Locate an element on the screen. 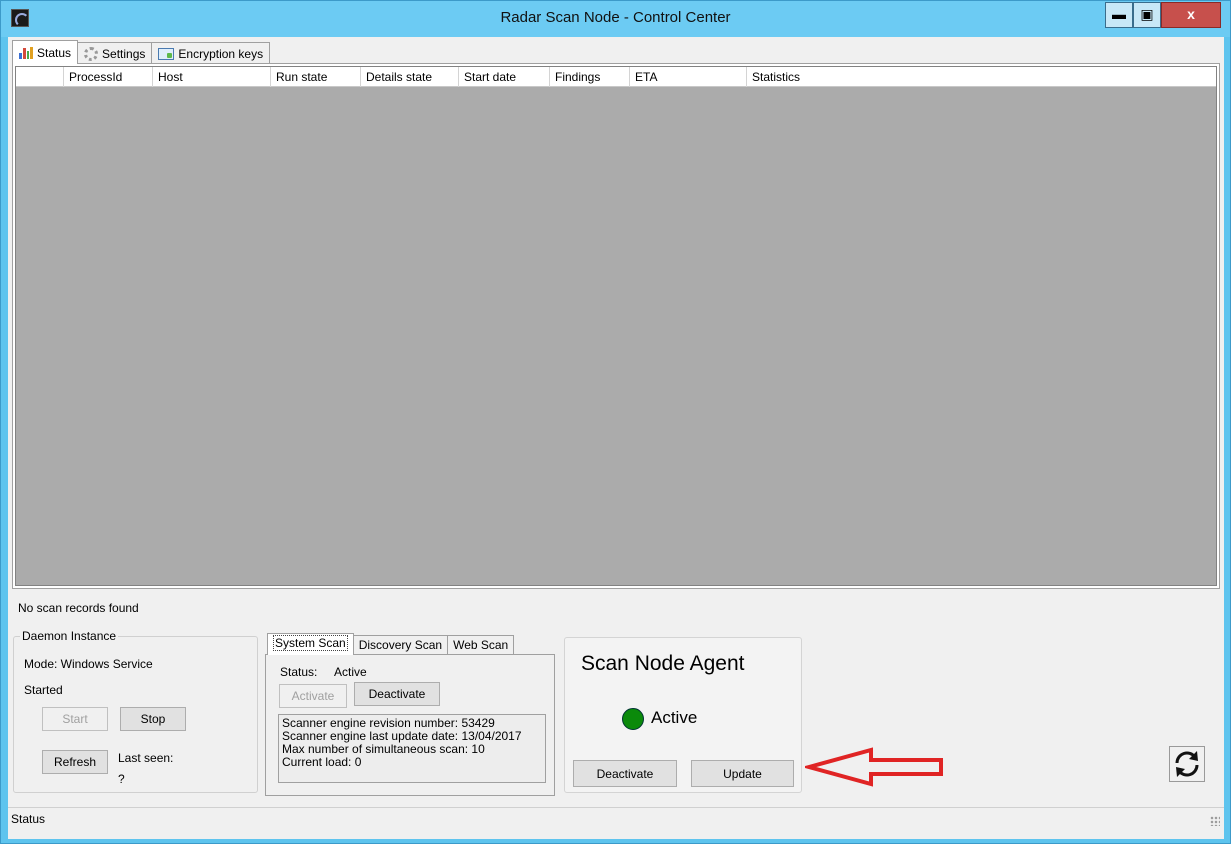  bar-chart-icon is located at coordinates (26, 52).